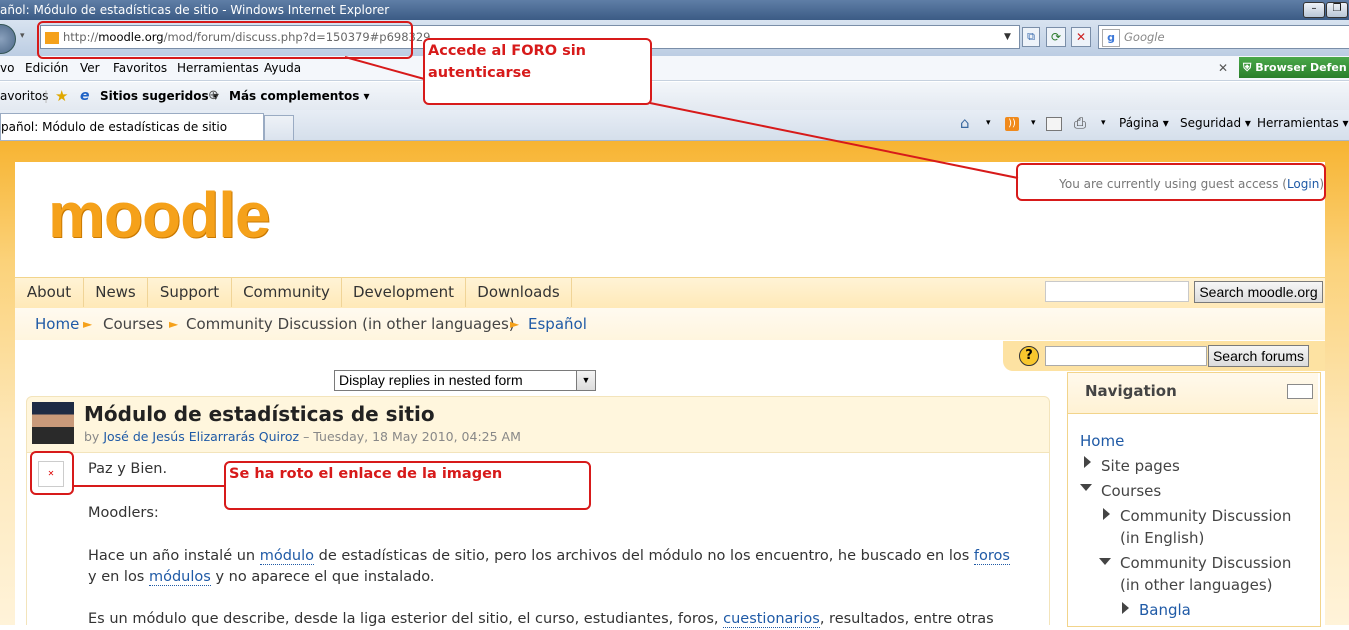 Image resolution: width=1349 pixels, height=630 pixels. What do you see at coordinates (431, 380) in the screenshot?
I see `display-mode-value: Display replies in nested form` at bounding box center [431, 380].